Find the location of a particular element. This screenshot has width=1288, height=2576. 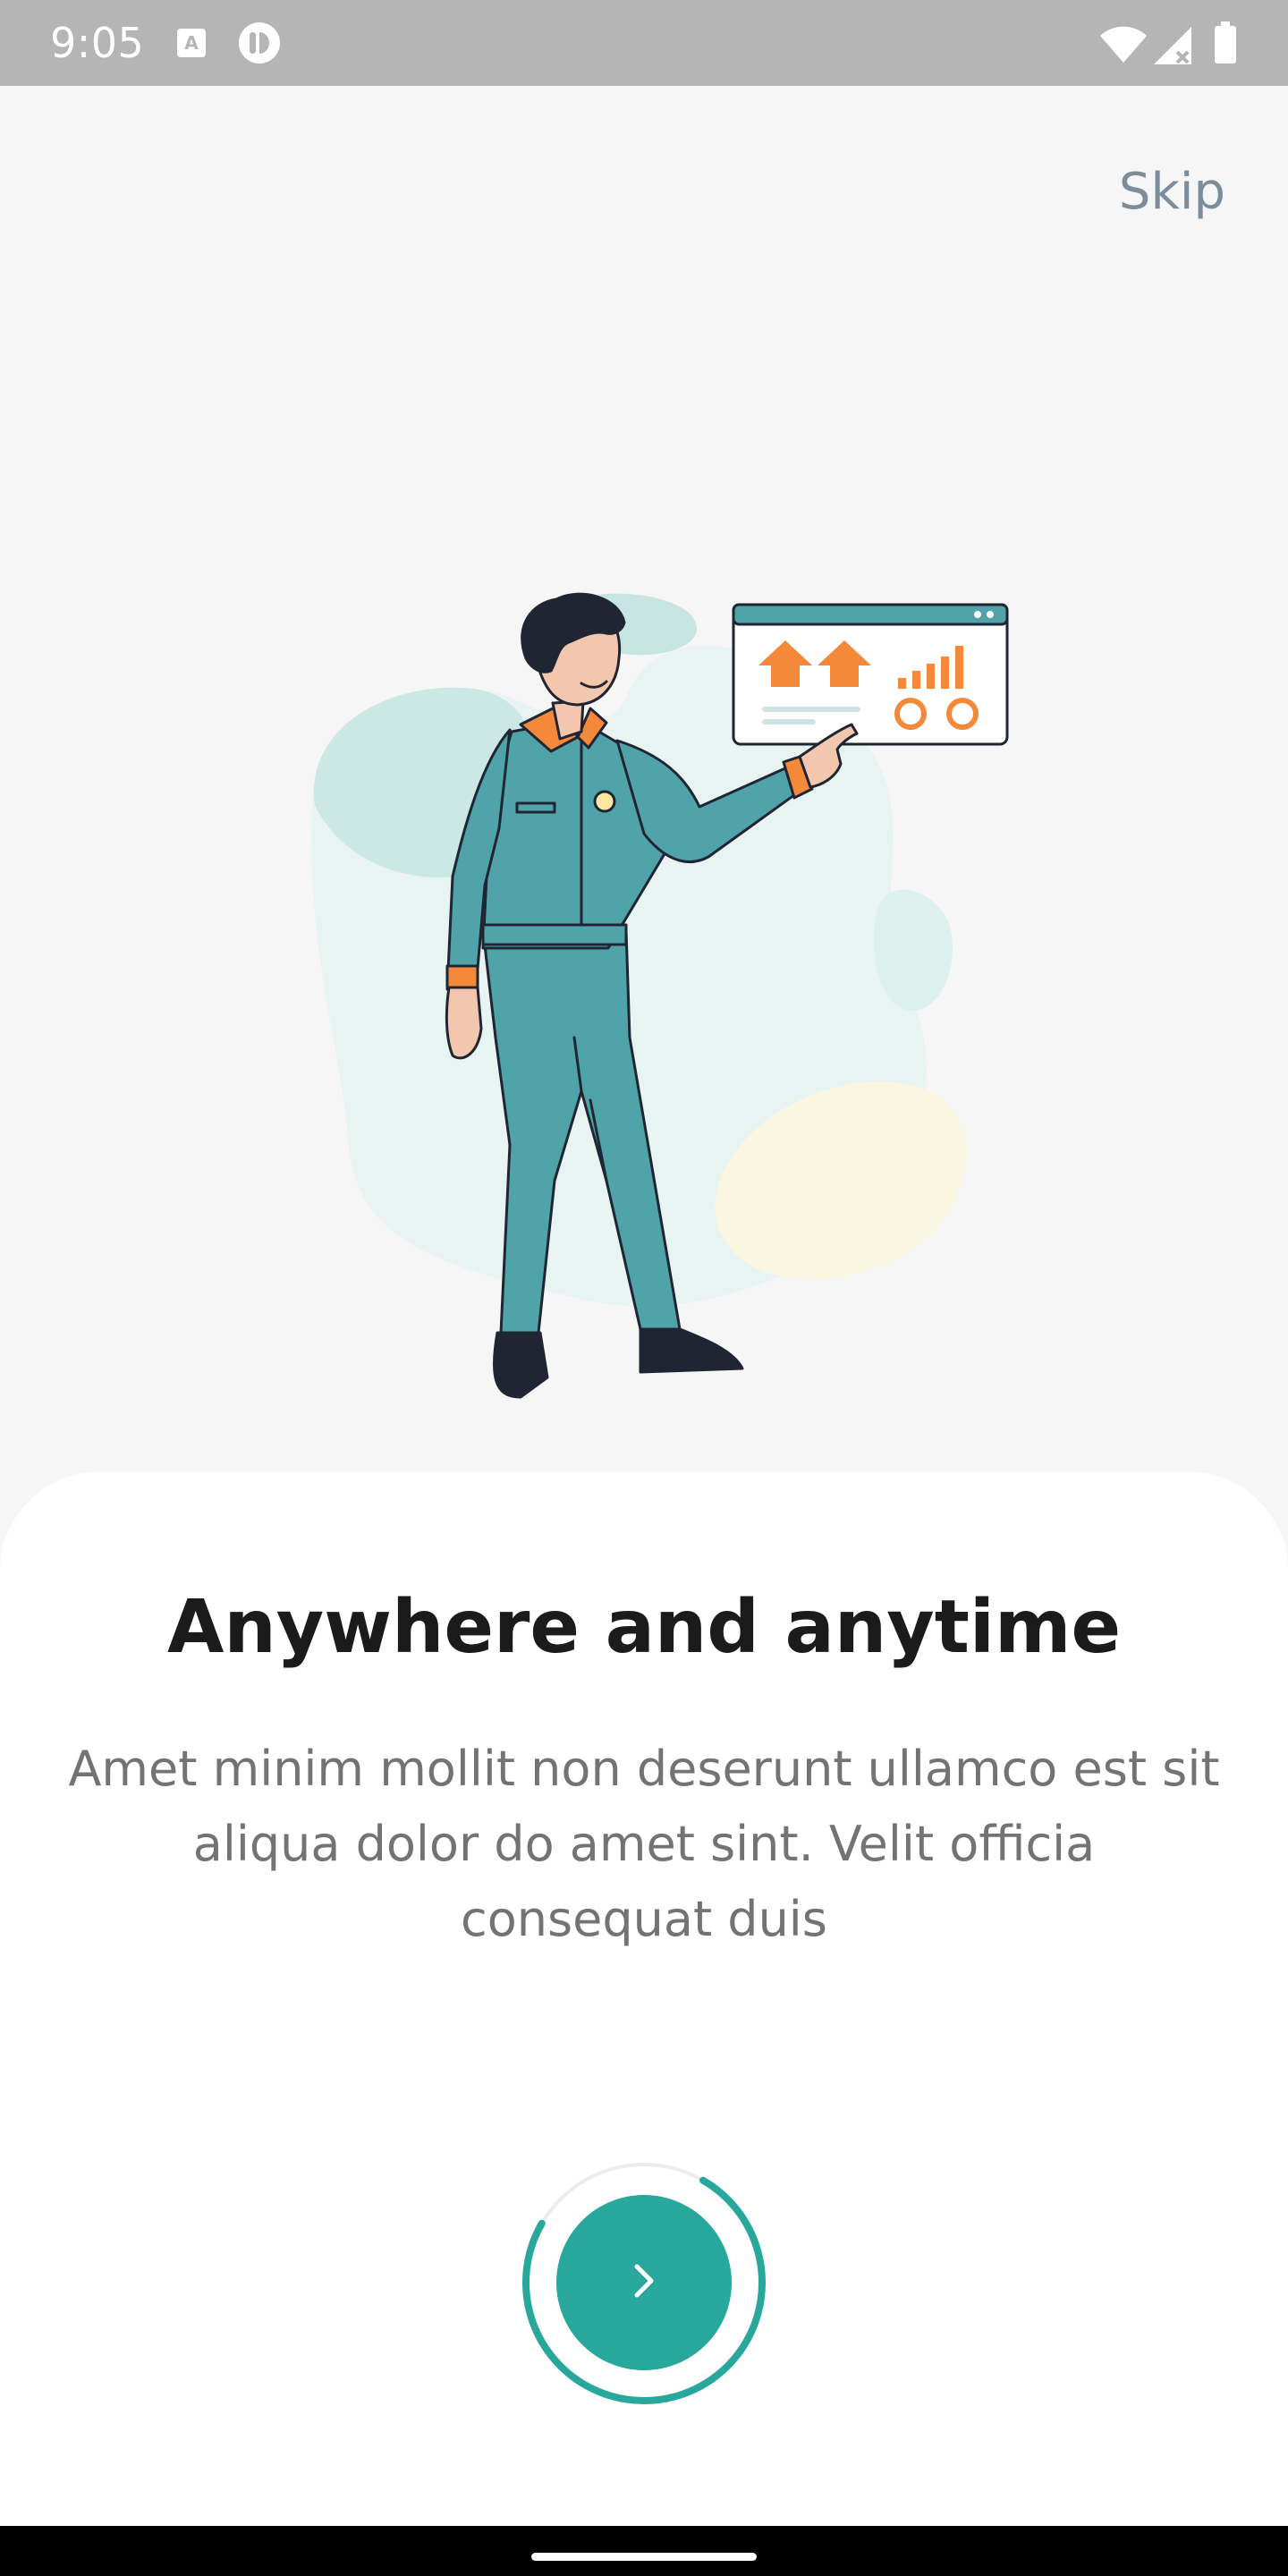

signal-icon is located at coordinates (1173, 45).